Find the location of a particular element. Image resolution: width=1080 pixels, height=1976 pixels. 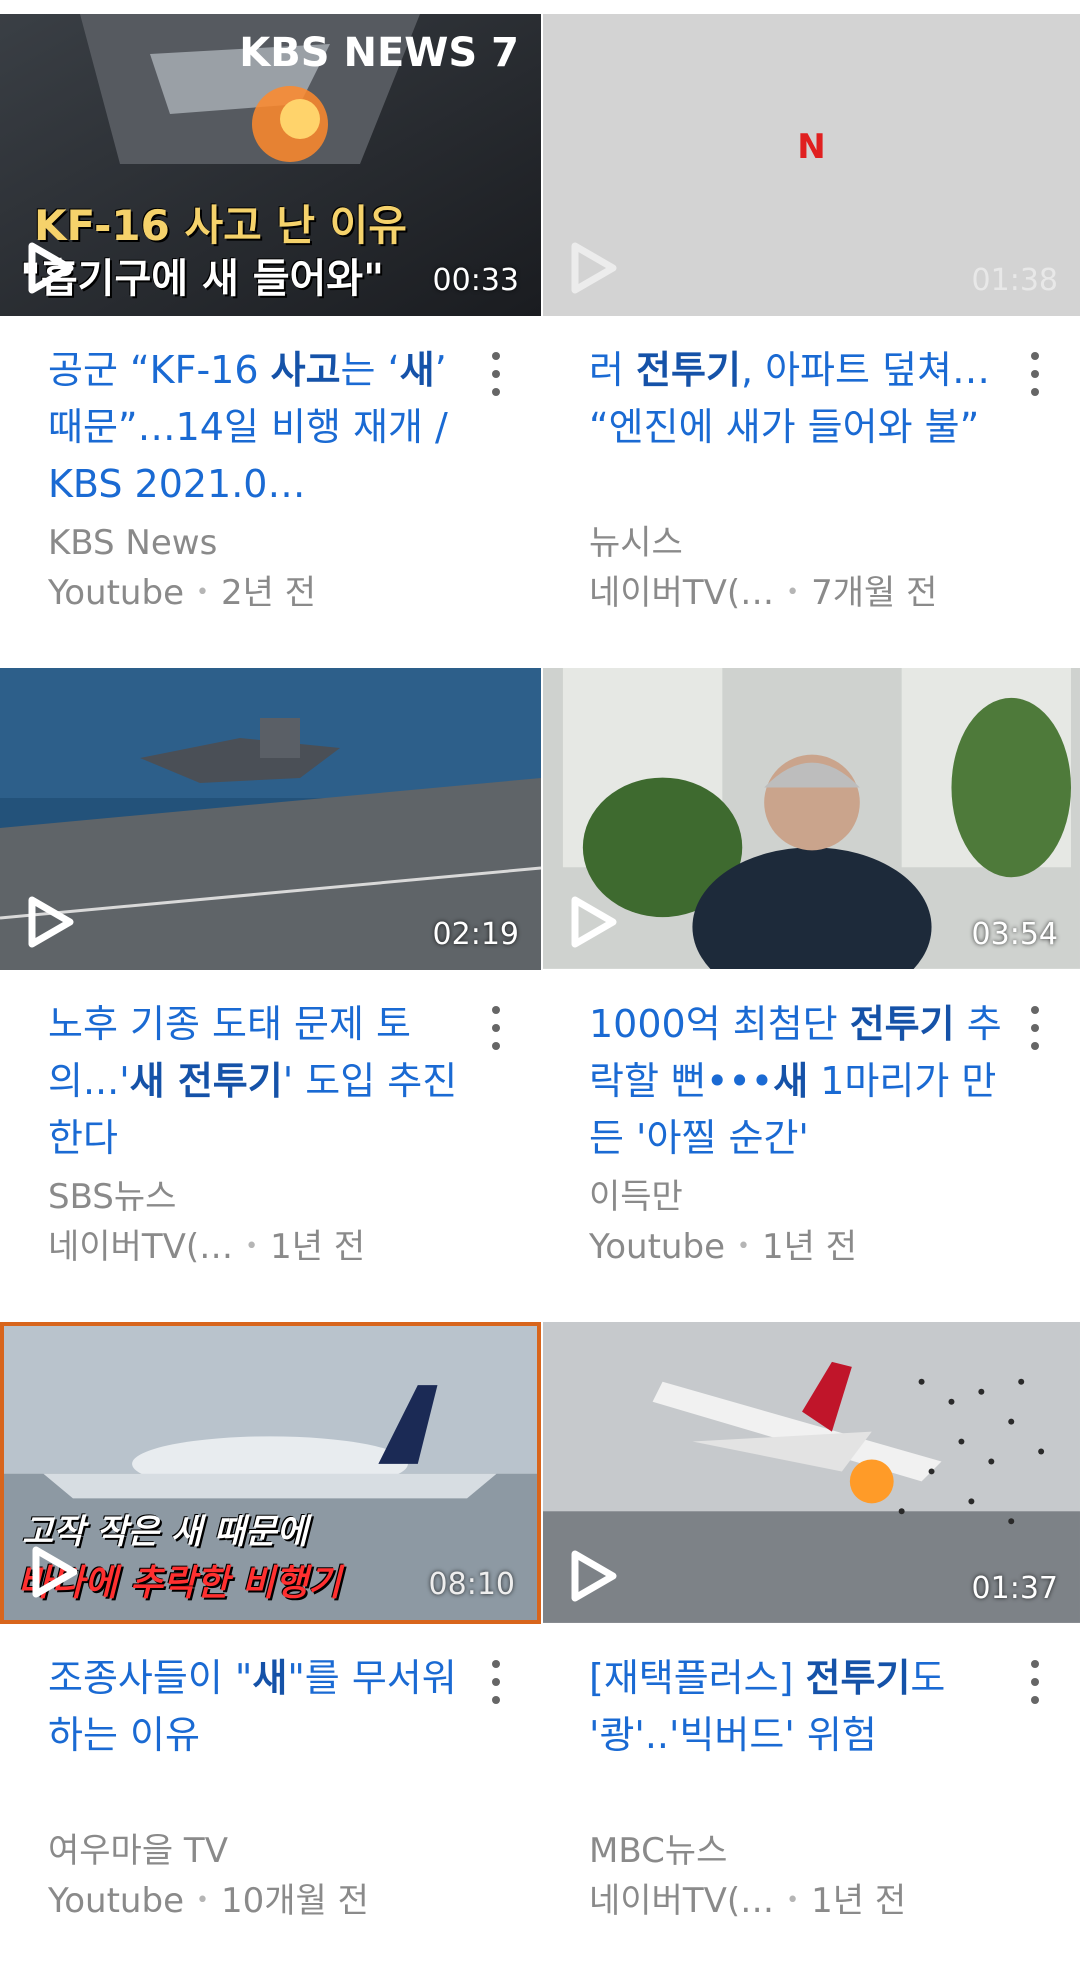

title-keyword: 새 전투기 is located at coordinates (206, 1081).